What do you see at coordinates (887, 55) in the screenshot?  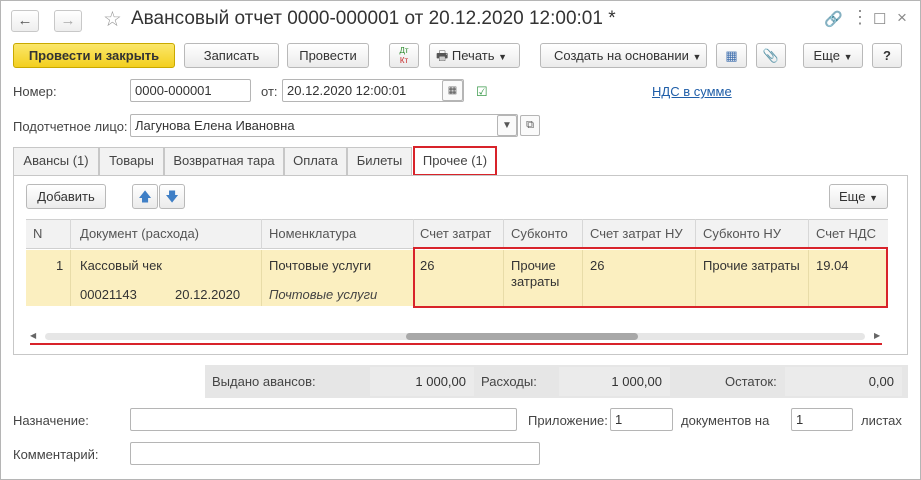 I see `help-button: ?` at bounding box center [887, 55].